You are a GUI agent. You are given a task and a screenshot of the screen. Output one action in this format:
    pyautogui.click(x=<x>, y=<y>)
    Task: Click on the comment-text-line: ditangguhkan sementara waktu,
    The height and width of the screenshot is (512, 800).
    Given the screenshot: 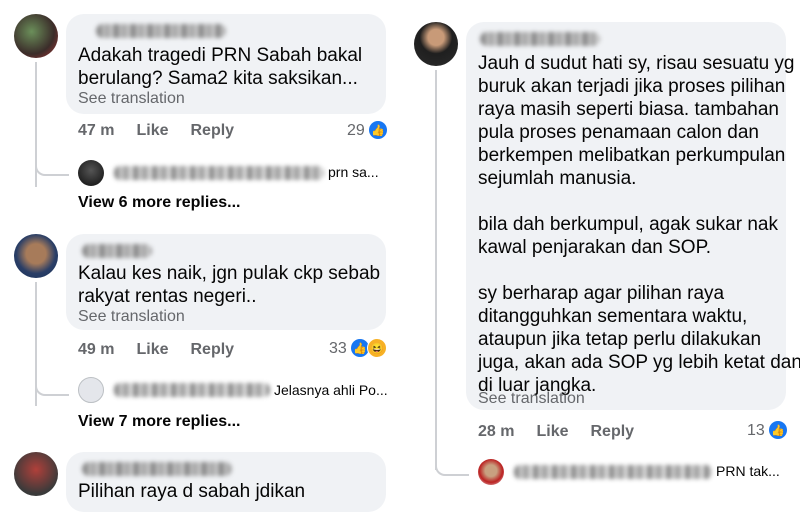 What is the action you would take?
    pyautogui.click(x=613, y=316)
    